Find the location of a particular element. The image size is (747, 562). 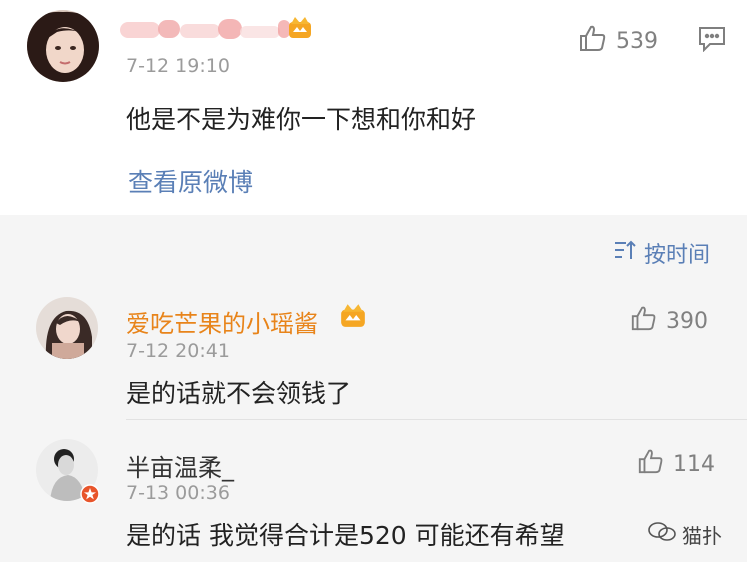

reply-text: 是的话就不会领钱了 is located at coordinates (239, 393).